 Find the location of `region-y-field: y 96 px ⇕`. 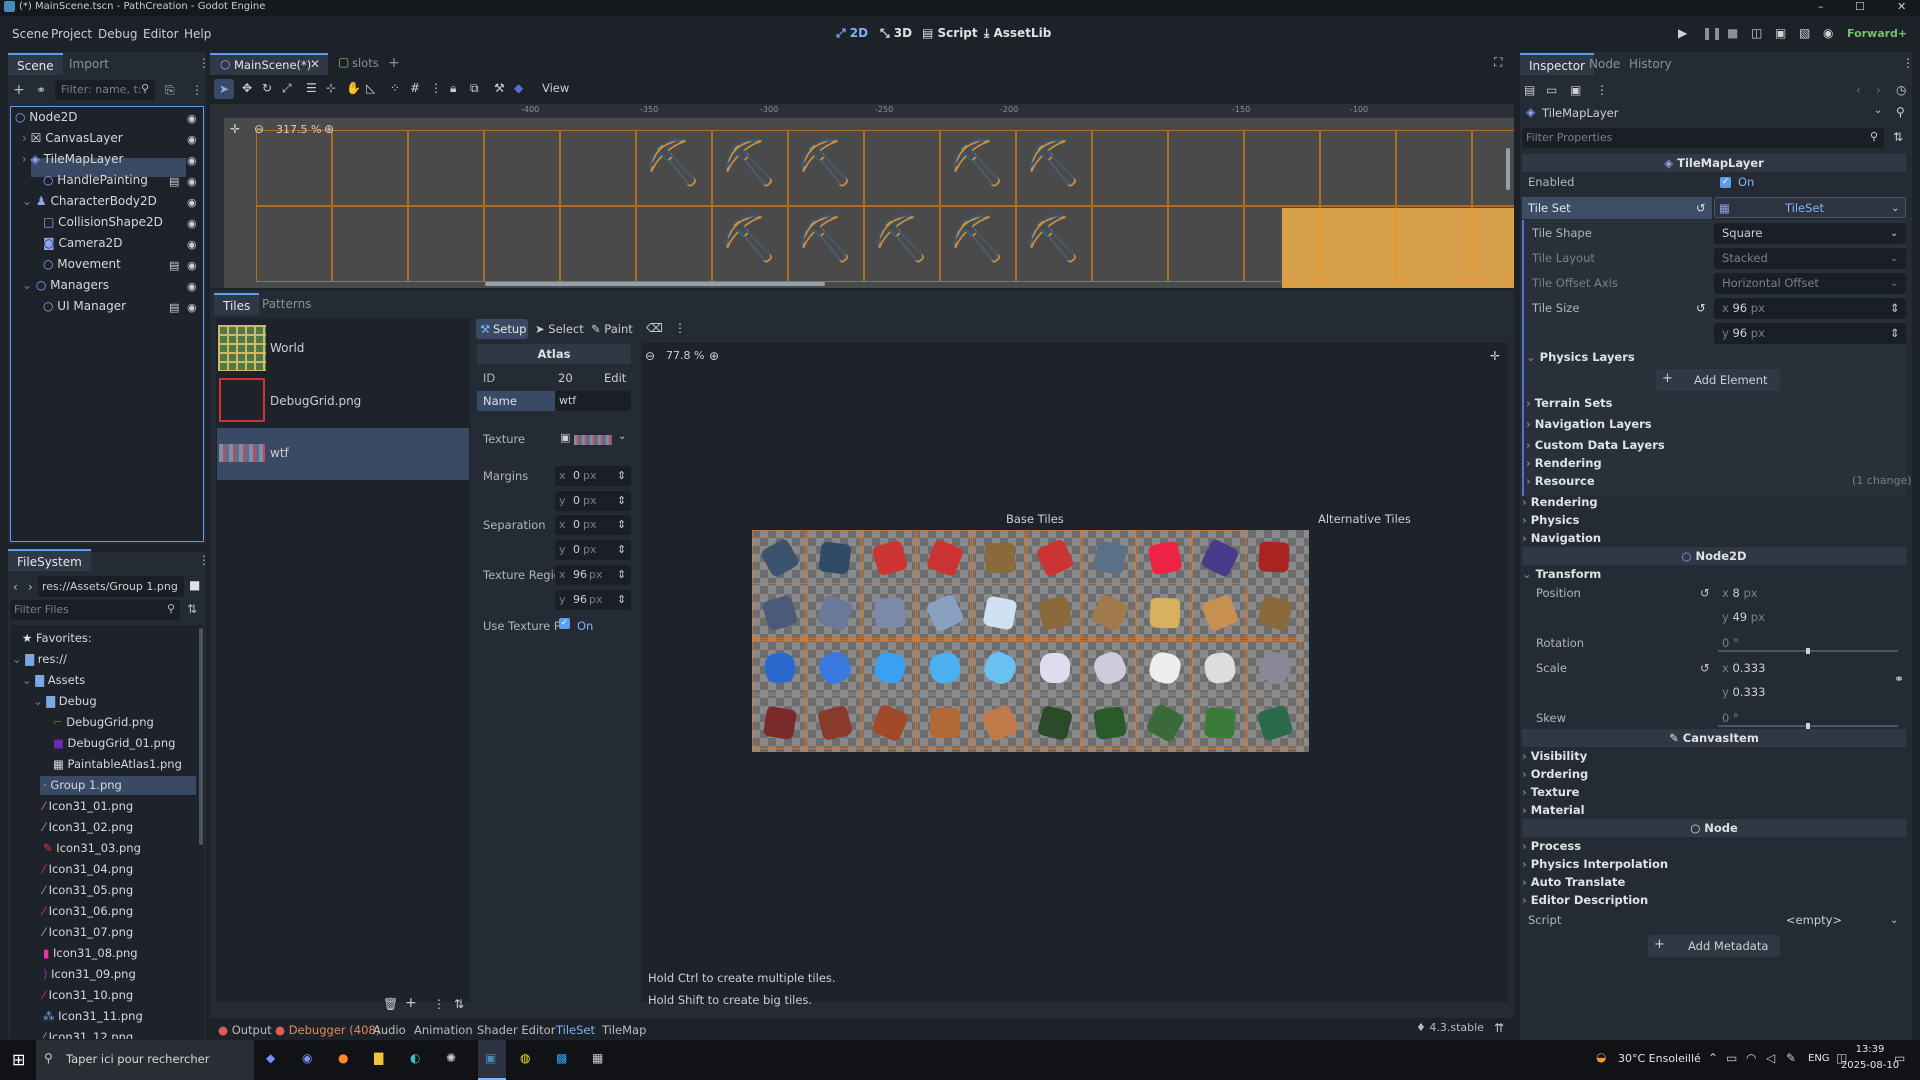

region-y-field: y 96 px ⇕ is located at coordinates (593, 600).